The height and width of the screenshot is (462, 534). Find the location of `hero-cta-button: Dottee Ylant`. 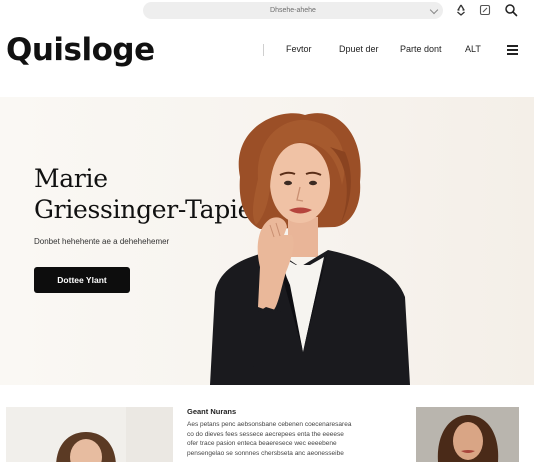

hero-cta-button: Dottee Ylant is located at coordinates (82, 280).